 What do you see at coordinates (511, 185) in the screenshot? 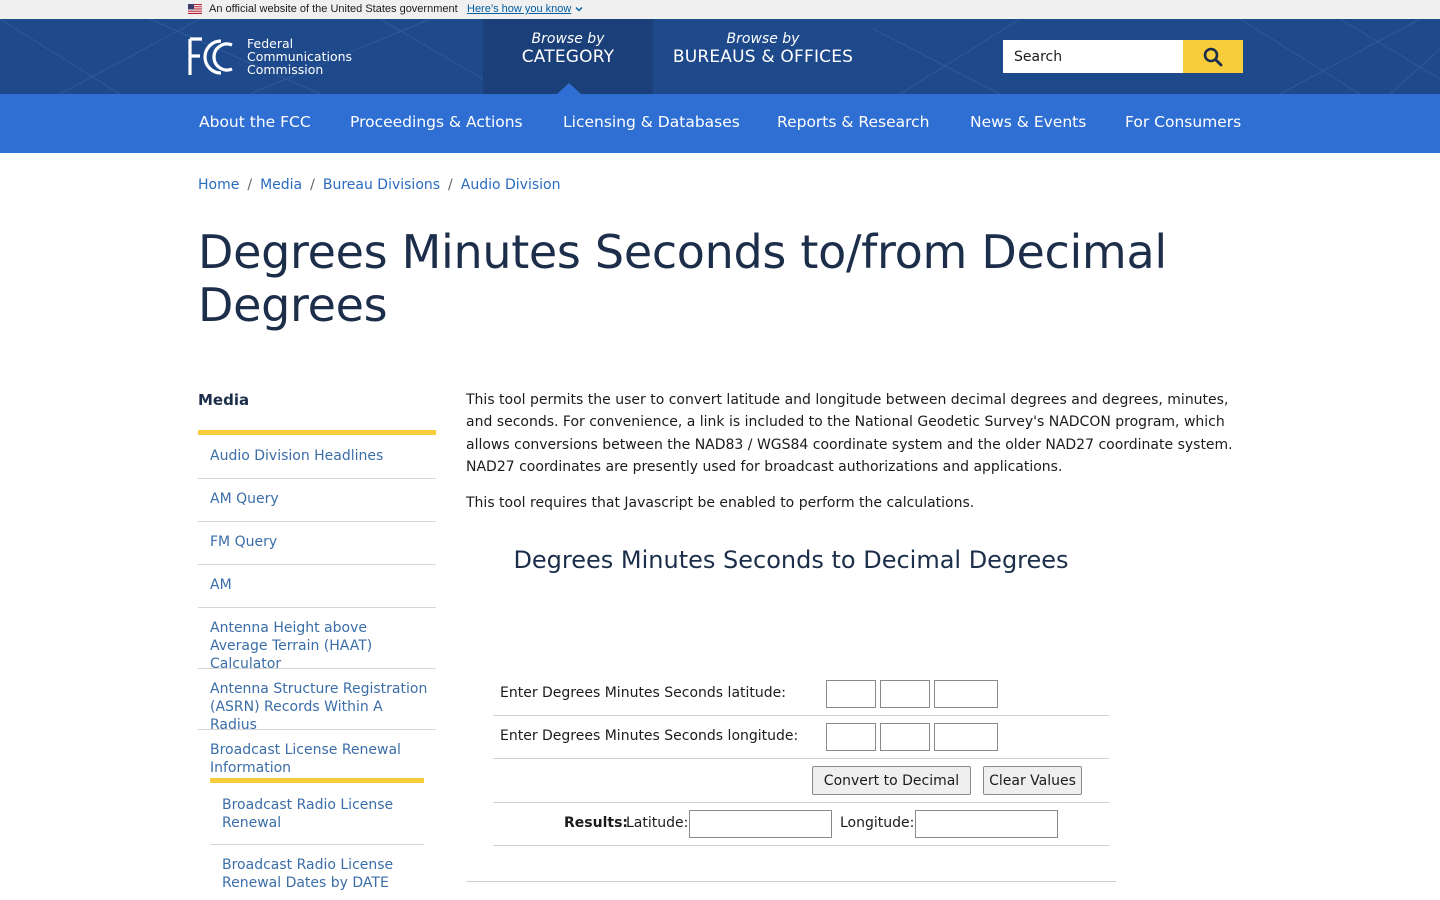
I see `breadcrumb-audio-division: Audio Division` at bounding box center [511, 185].